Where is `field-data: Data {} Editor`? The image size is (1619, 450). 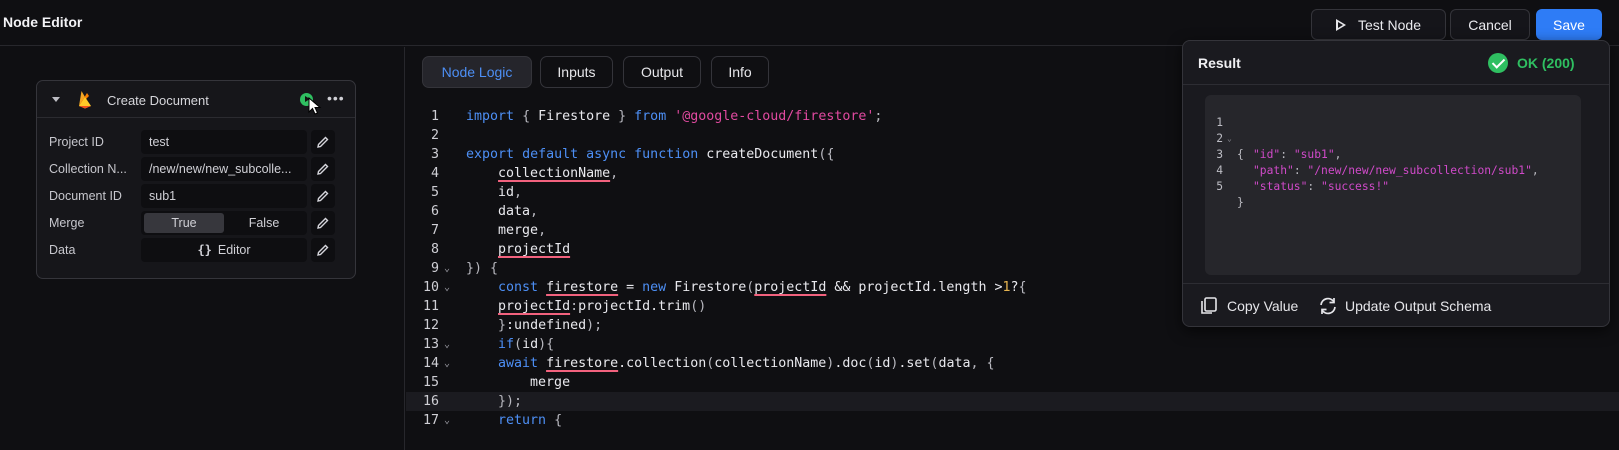
field-data: Data {} Editor is located at coordinates (199, 250).